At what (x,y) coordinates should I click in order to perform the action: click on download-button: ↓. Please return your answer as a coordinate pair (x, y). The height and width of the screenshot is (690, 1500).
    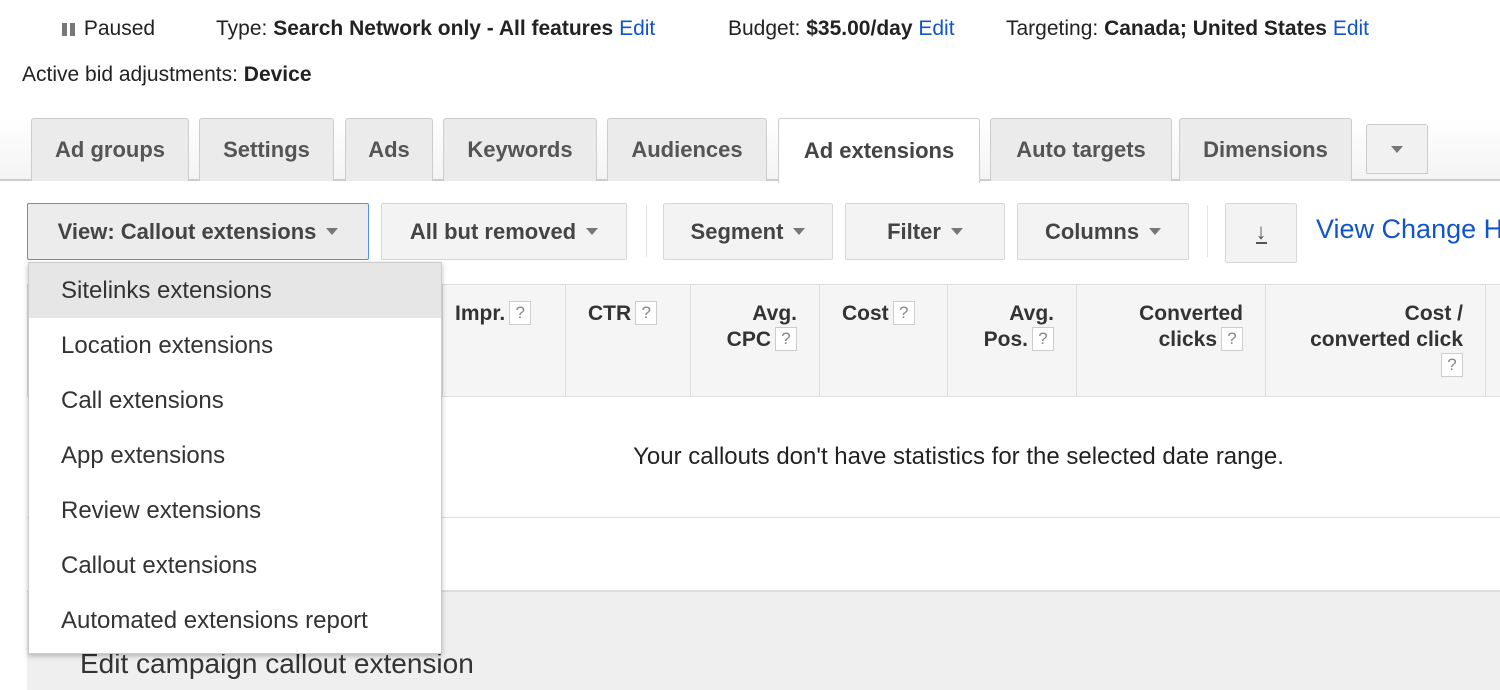
    Looking at the image, I should click on (1261, 233).